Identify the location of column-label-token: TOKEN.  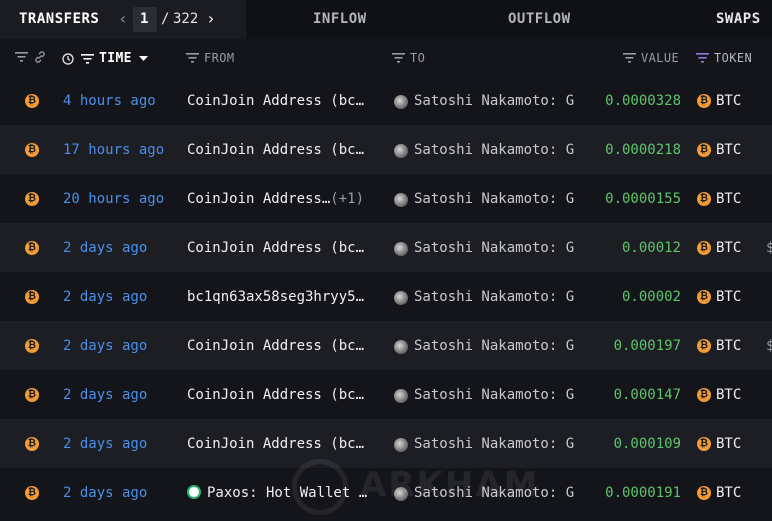
(733, 58).